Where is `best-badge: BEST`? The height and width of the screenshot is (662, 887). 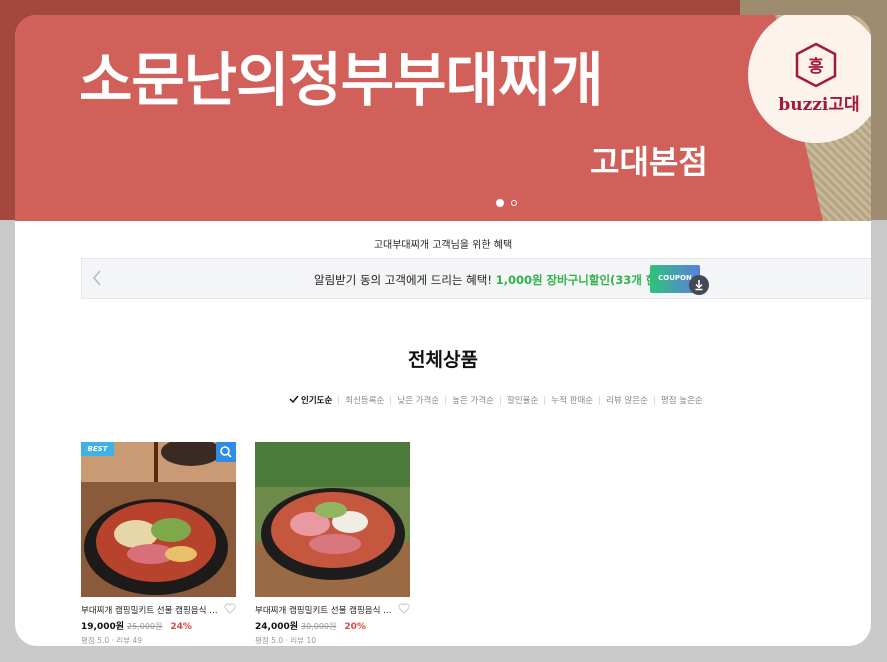
best-badge: BEST is located at coordinates (97, 449).